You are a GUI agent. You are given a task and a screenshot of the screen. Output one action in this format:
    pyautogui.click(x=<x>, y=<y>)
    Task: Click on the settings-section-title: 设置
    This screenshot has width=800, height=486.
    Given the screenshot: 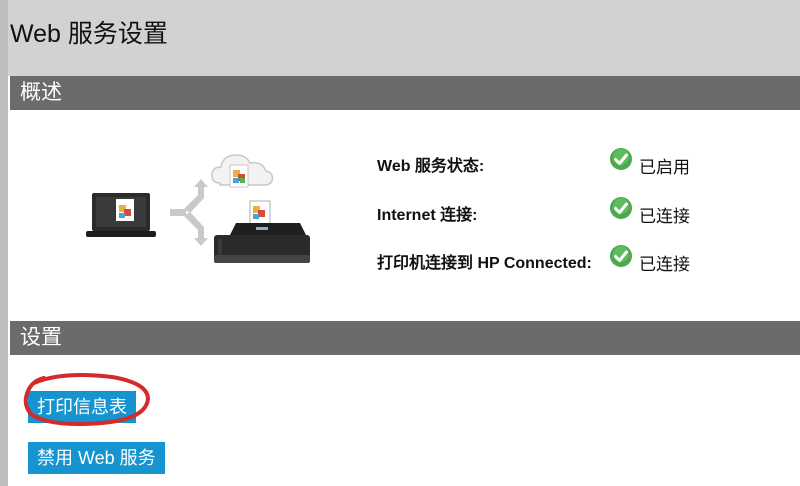 What is the action you would take?
    pyautogui.click(x=41, y=337)
    